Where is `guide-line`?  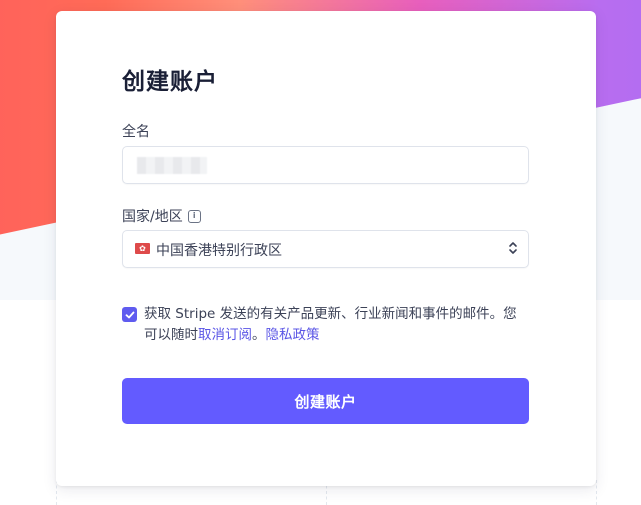 guide-line is located at coordinates (596, 492).